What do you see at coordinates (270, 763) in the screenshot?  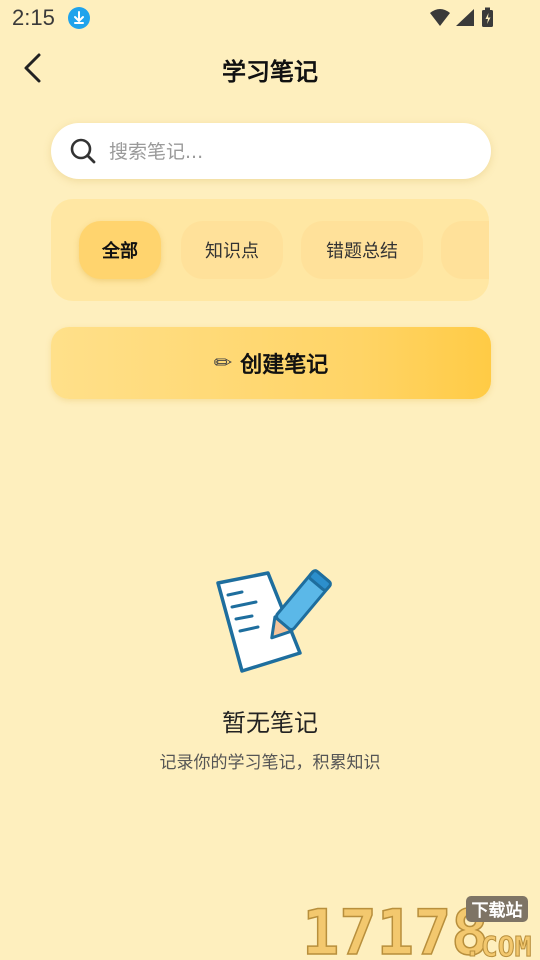 I see `empty-state-subtitle: 记录你的学习笔记，积累知识` at bounding box center [270, 763].